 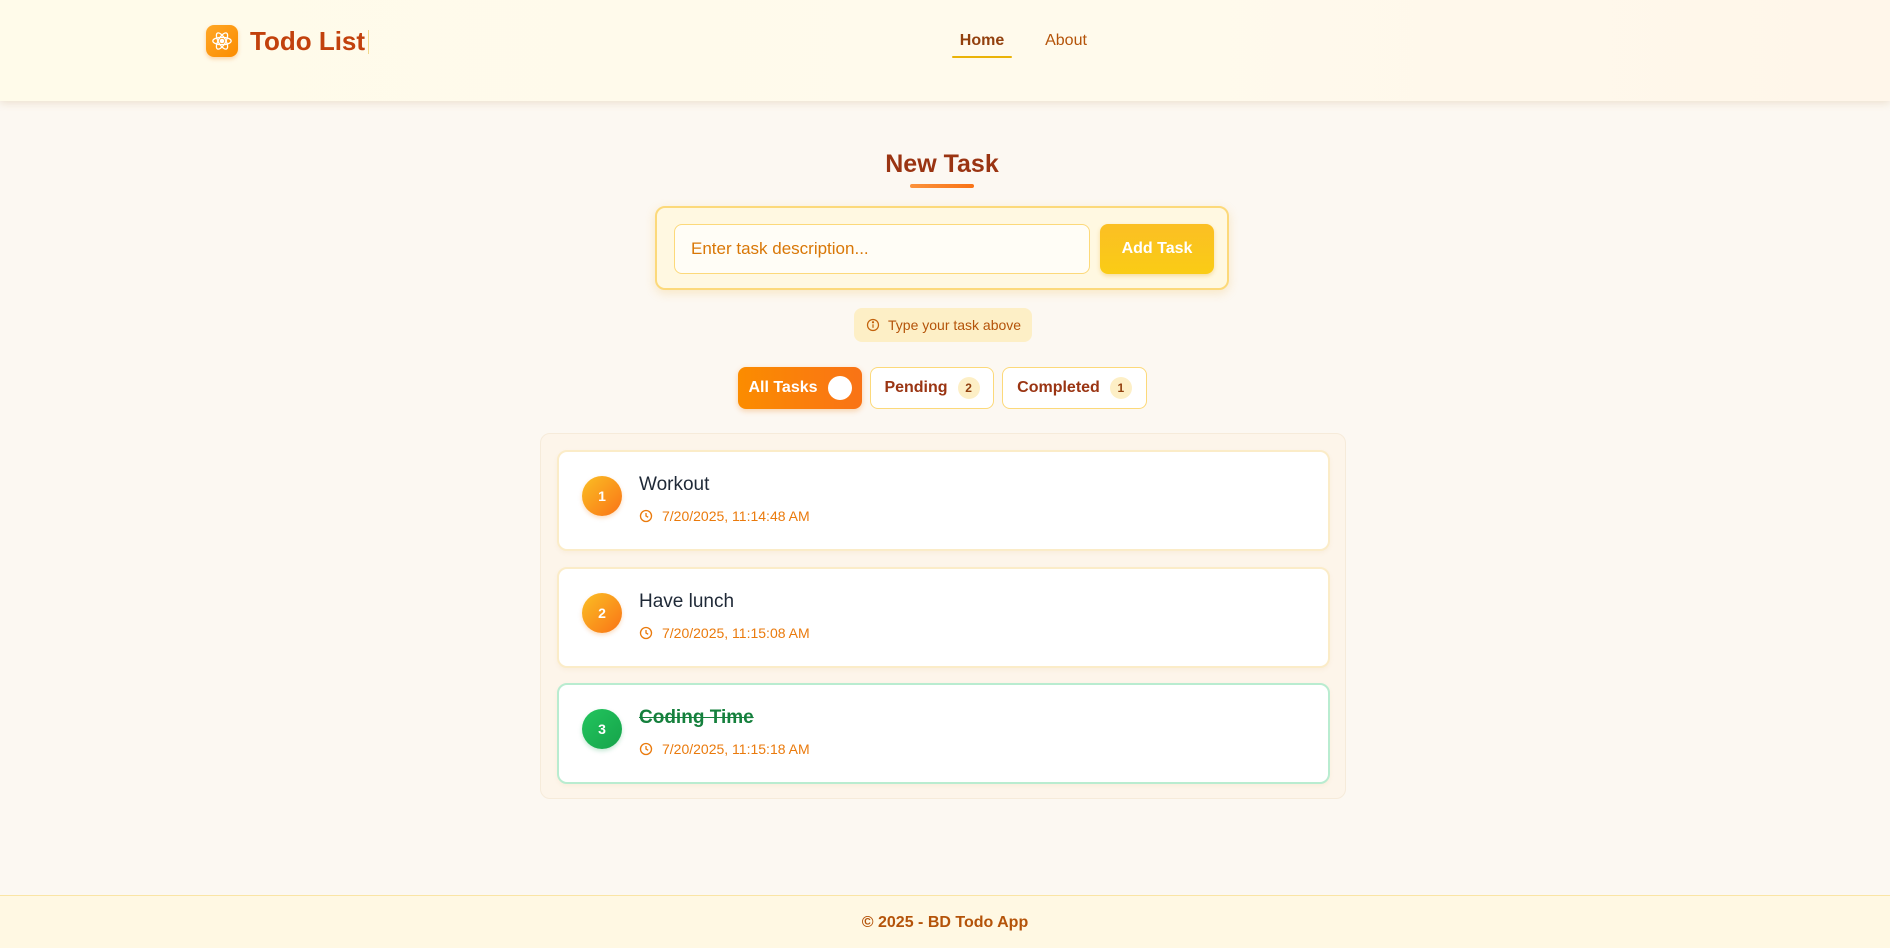 I want to click on task-item: 2 Have lunch 7/20/2025, 11:15:08 AM, so click(x=943, y=617).